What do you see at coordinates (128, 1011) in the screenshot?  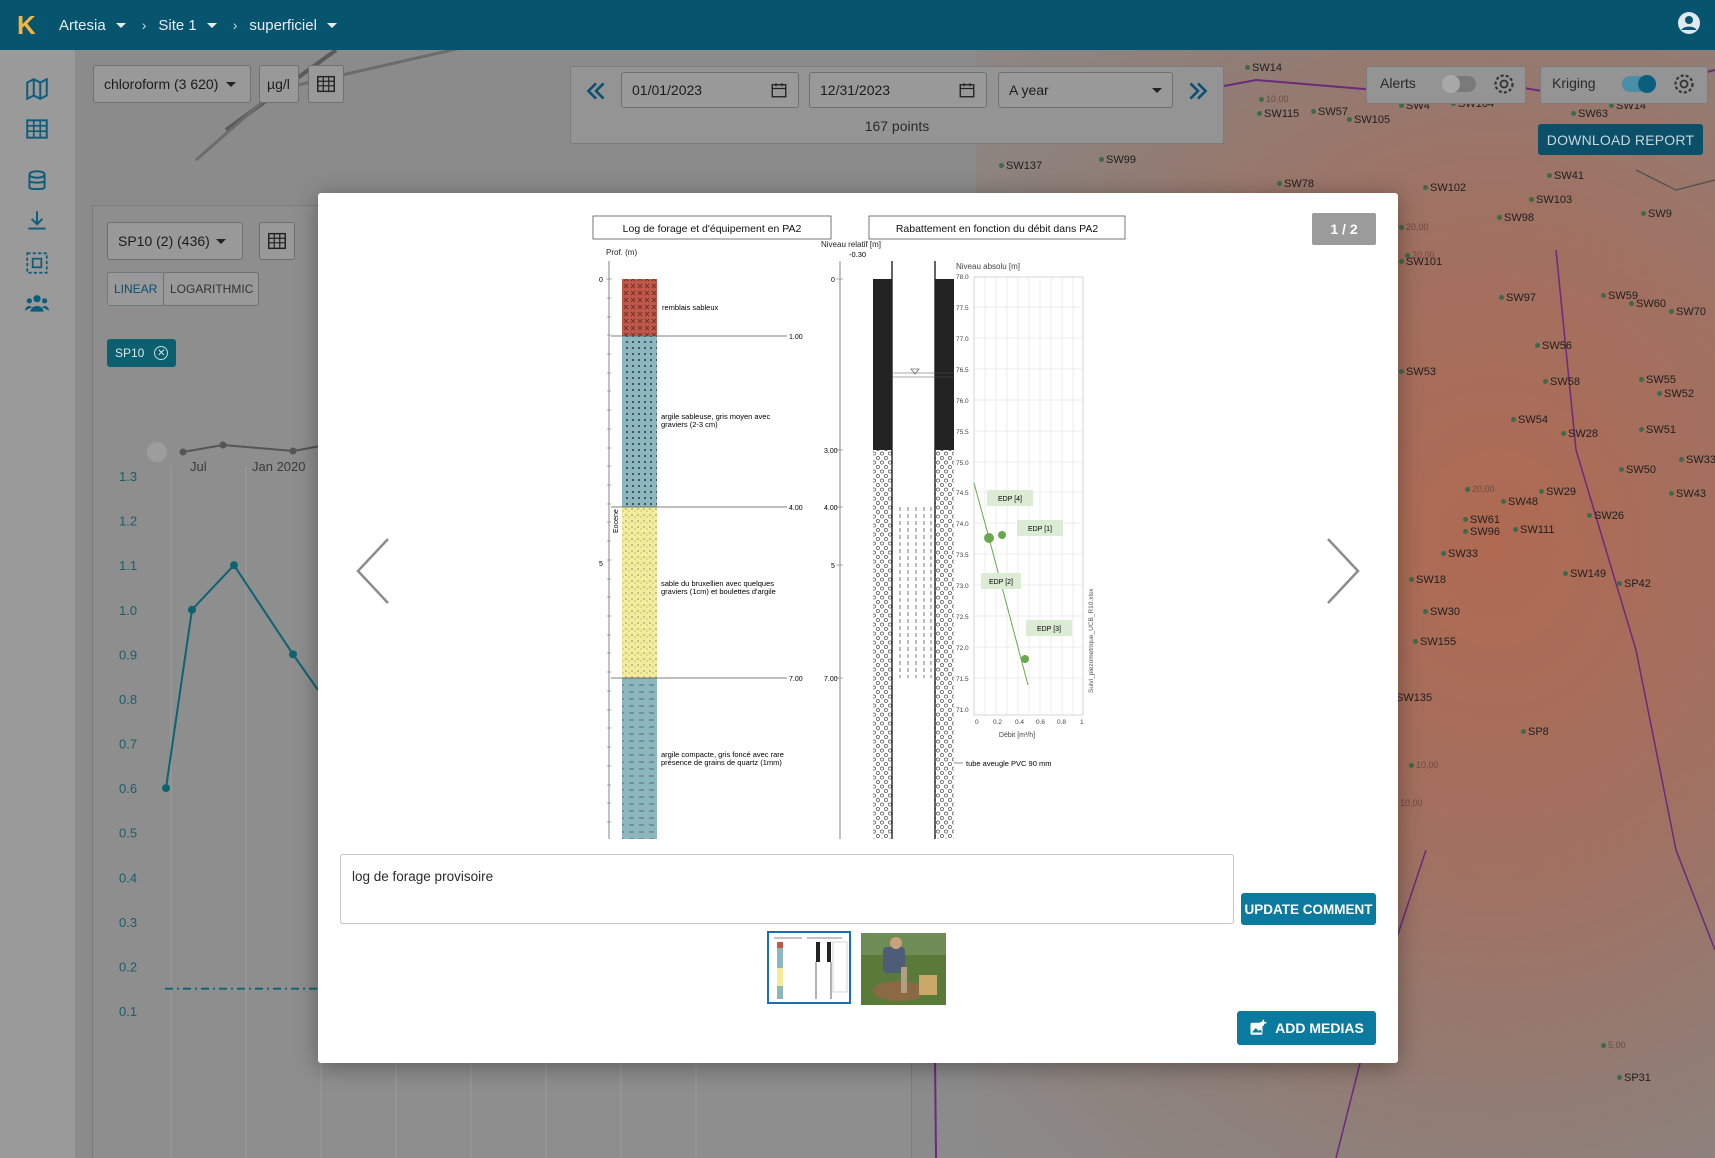 I see `y-tick-label: 0.1` at bounding box center [128, 1011].